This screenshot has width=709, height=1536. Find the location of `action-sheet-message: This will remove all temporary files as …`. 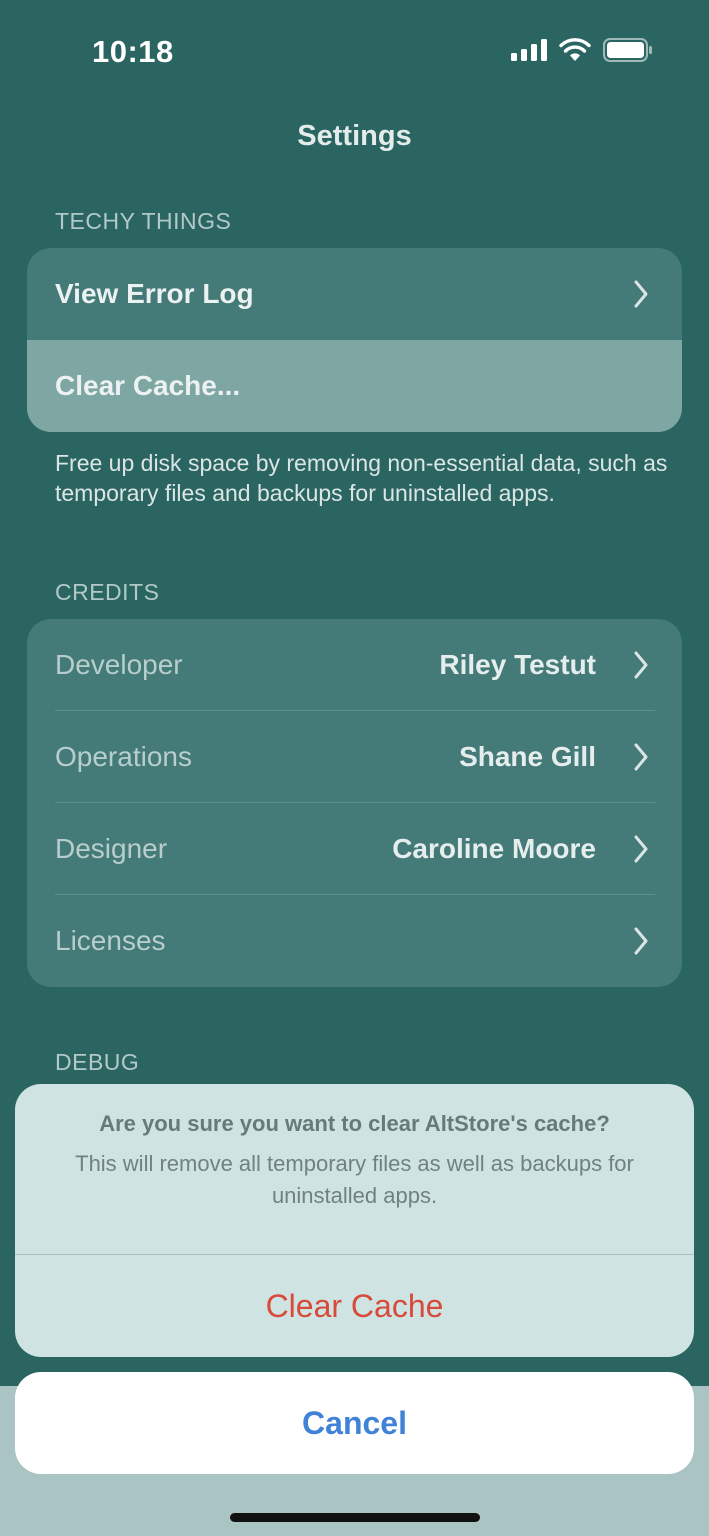

action-sheet-message: This will remove all temporary files as … is located at coordinates (354, 1179).